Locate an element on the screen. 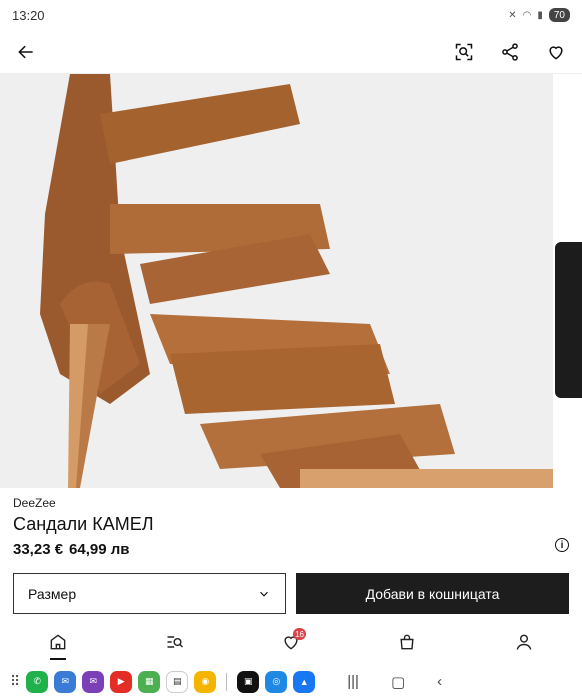 Image resolution: width=582 pixels, height=699 pixels. top-actions is located at coordinates (510, 52).